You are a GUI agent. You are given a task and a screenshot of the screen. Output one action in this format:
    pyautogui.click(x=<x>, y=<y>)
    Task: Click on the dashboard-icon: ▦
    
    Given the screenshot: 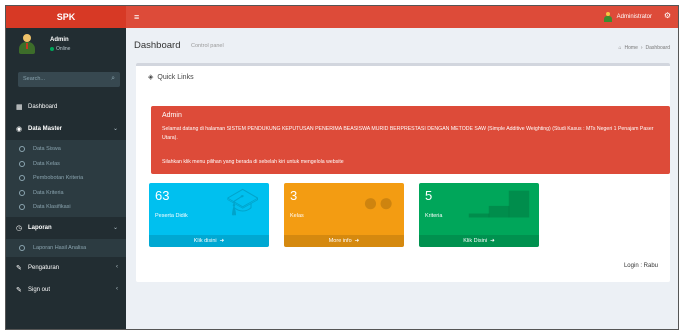 What is the action you would take?
    pyautogui.click(x=19, y=107)
    